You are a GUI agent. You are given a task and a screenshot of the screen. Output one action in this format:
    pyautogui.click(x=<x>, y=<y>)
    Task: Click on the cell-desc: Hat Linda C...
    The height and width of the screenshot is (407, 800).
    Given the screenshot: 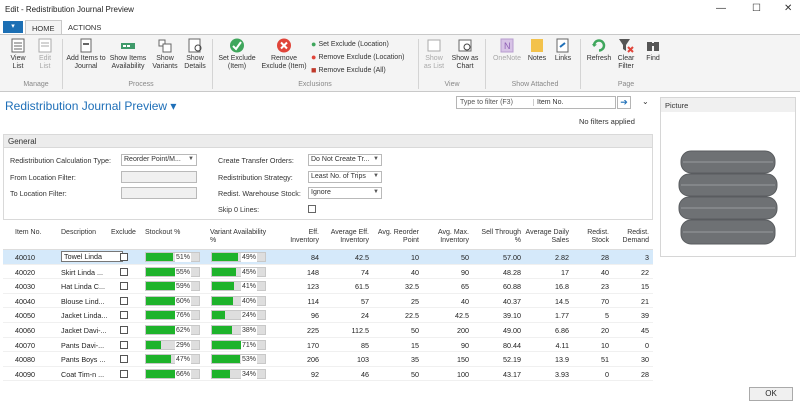 What is the action you would take?
    pyautogui.click(x=92, y=286)
    